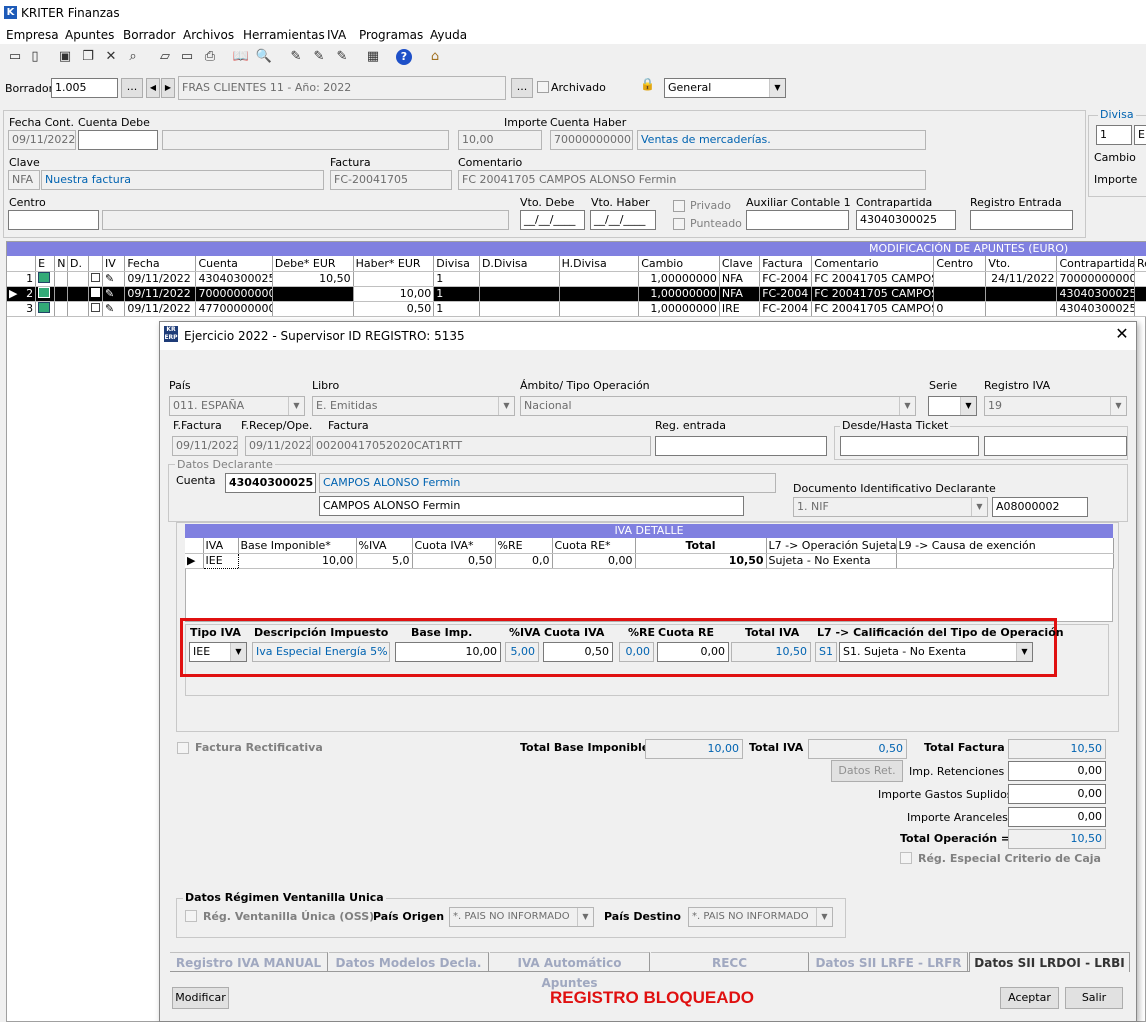 Image resolution: width=1146 pixels, height=1022 pixels. I want to click on menu-archivos: Archivos, so click(208, 35).